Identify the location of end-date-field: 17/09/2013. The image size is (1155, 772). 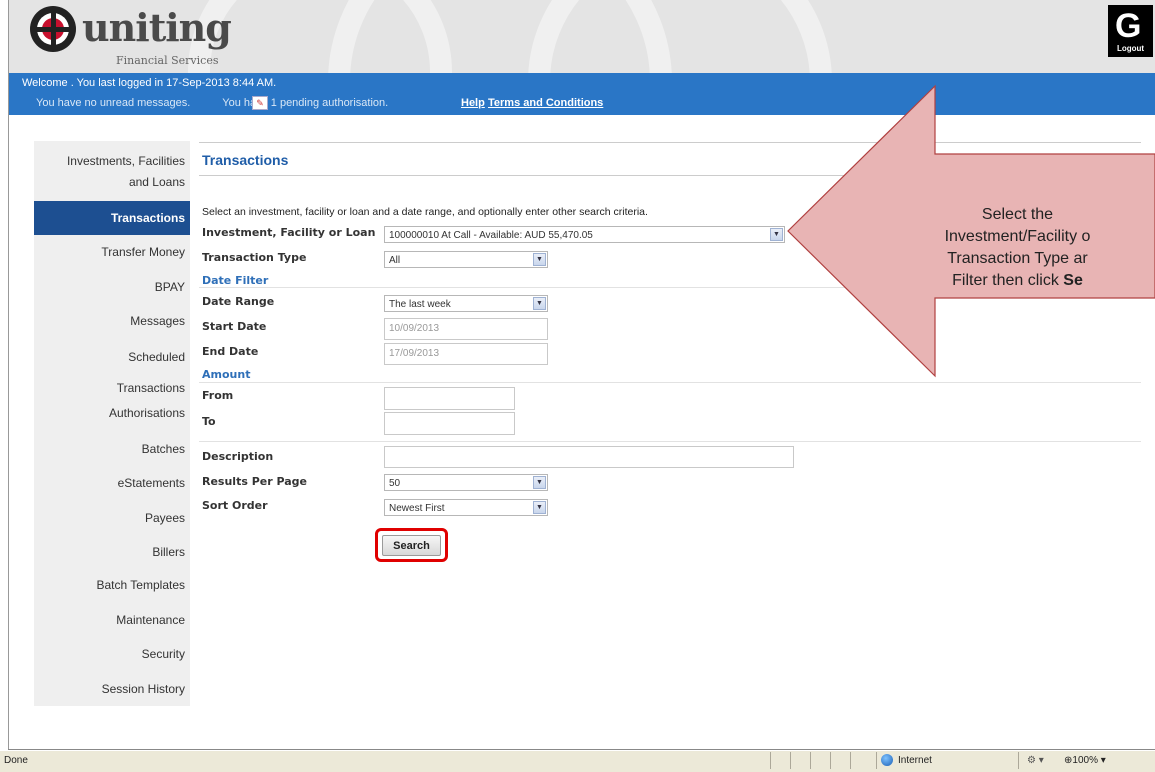
(466, 354).